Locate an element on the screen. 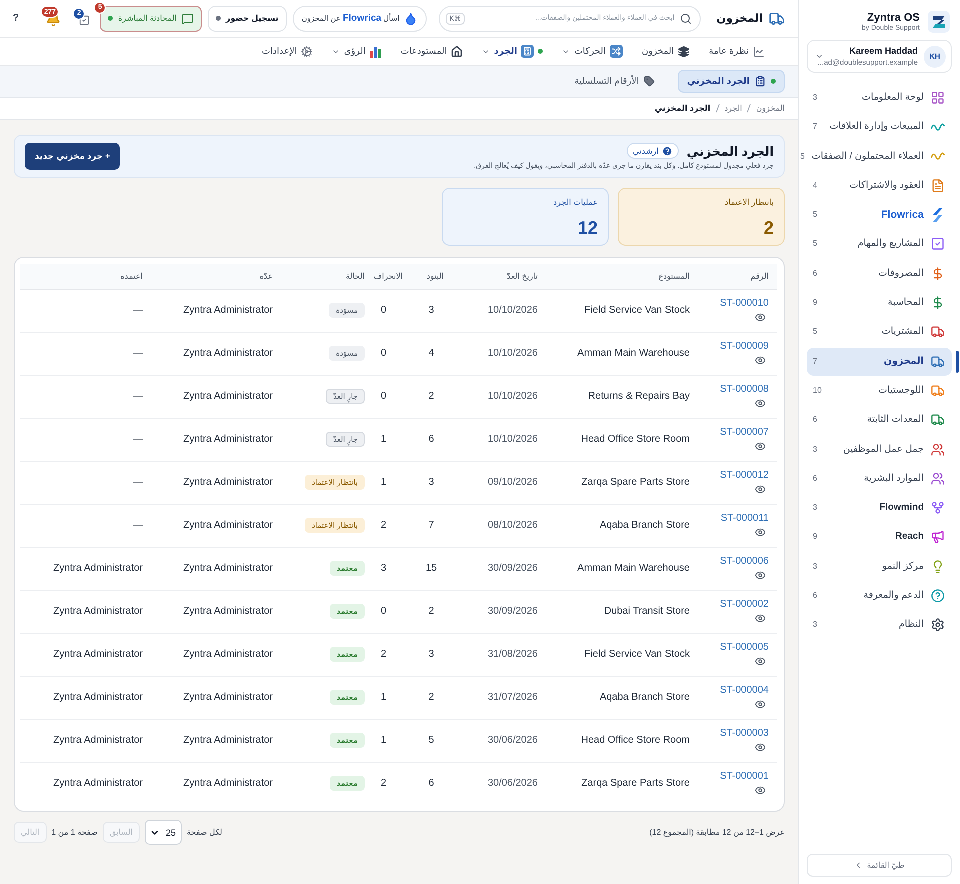  branch-icon is located at coordinates (938, 508).